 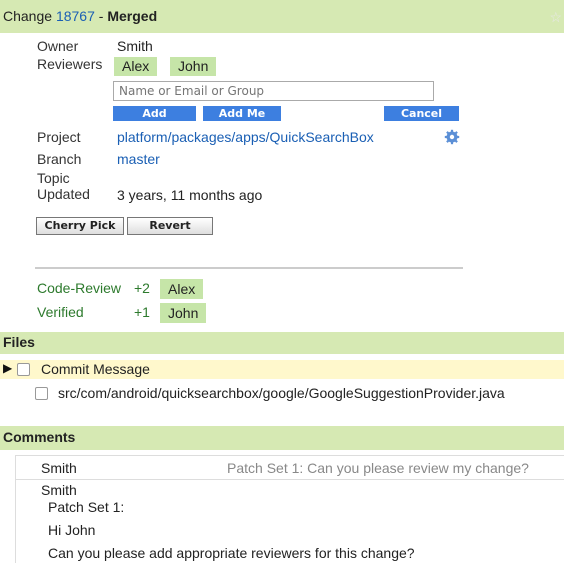 What do you see at coordinates (193, 66) in the screenshot?
I see `reviewer-chip: John` at bounding box center [193, 66].